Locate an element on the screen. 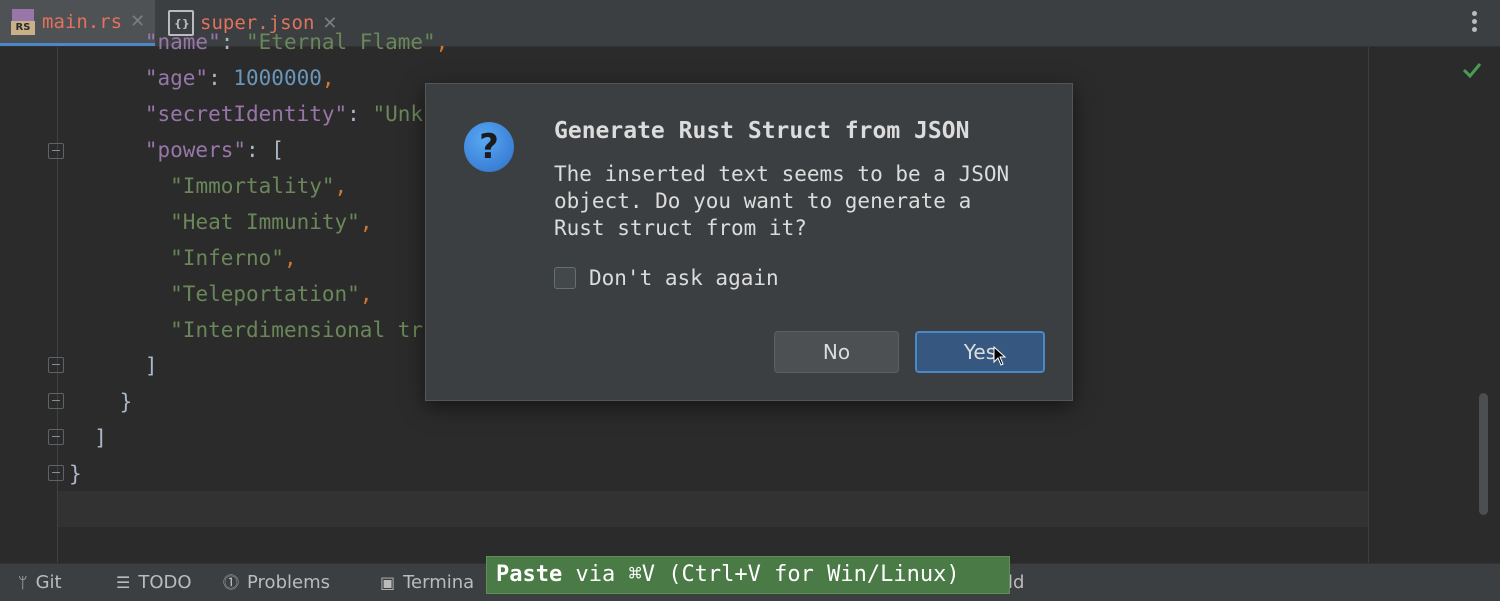 The image size is (1500, 601). code-line: "powers": [ is located at coordinates (214, 150).